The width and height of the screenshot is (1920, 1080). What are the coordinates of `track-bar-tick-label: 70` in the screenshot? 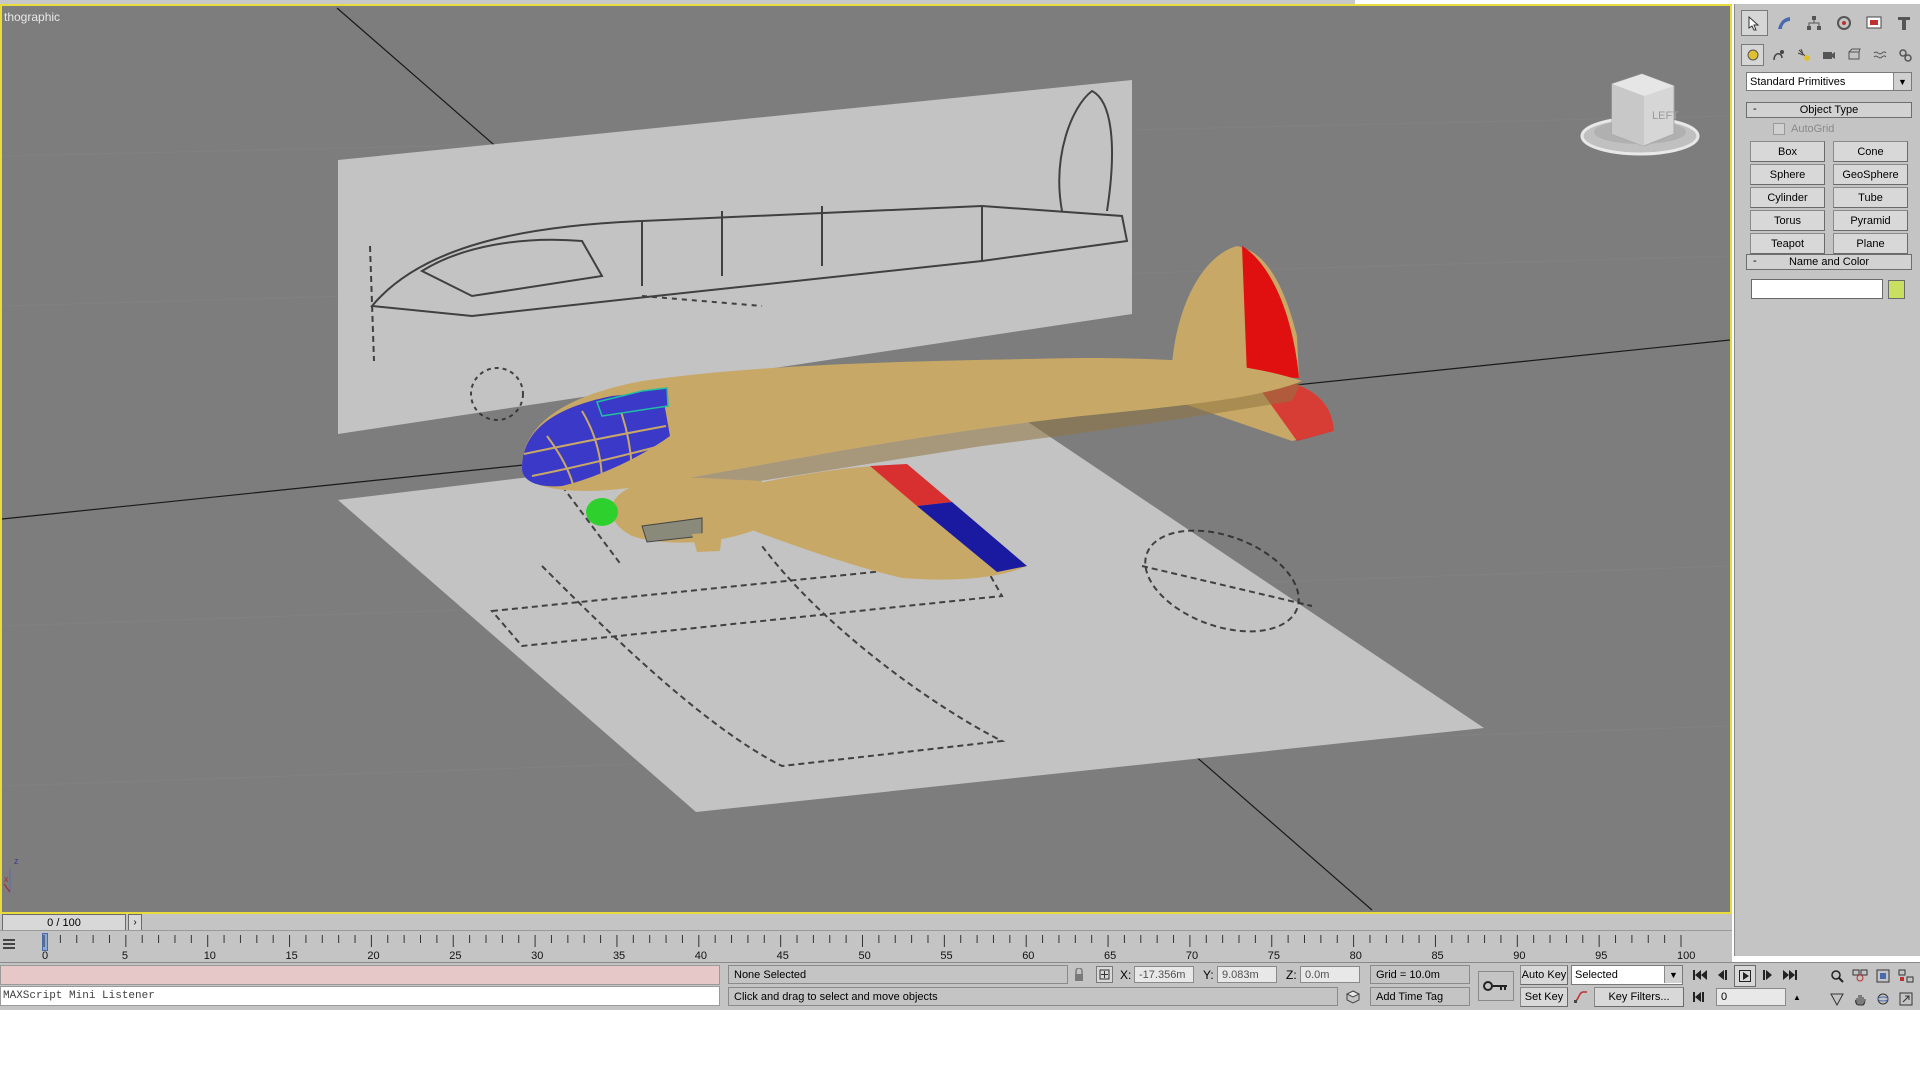 It's located at (1192, 956).